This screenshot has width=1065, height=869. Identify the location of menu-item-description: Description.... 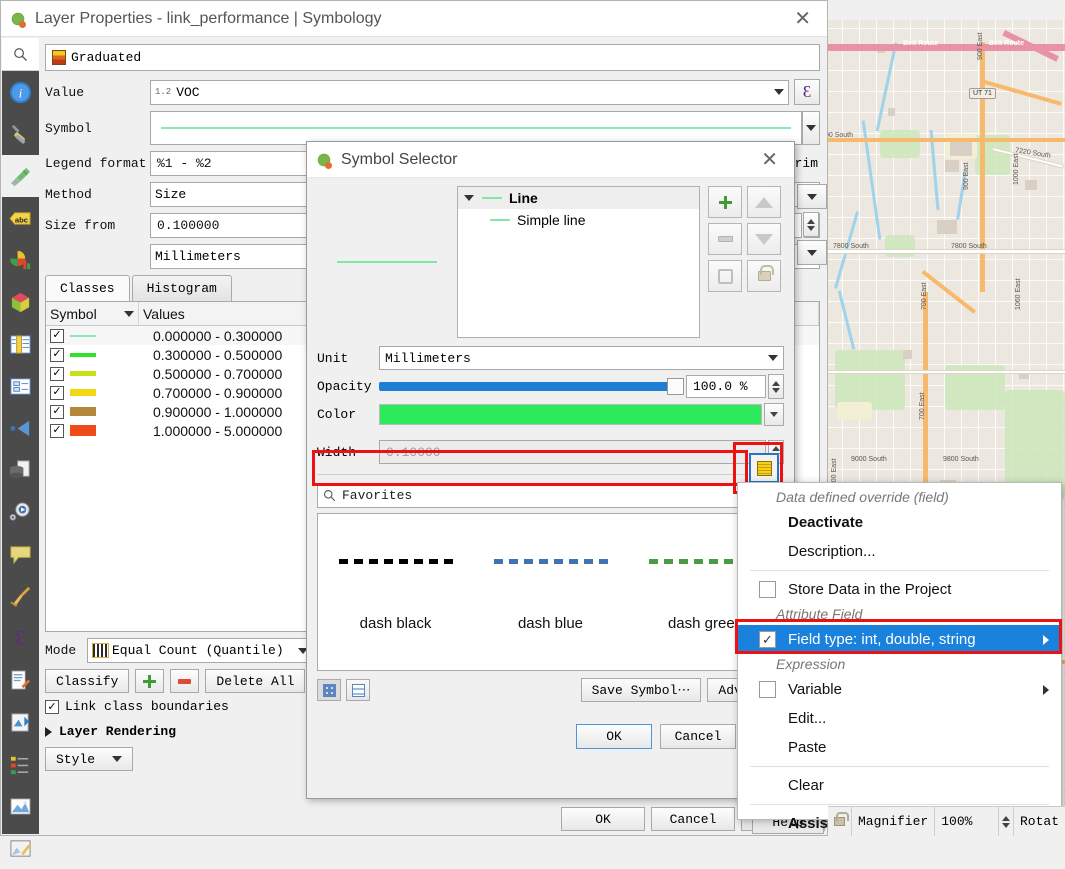
(899, 551).